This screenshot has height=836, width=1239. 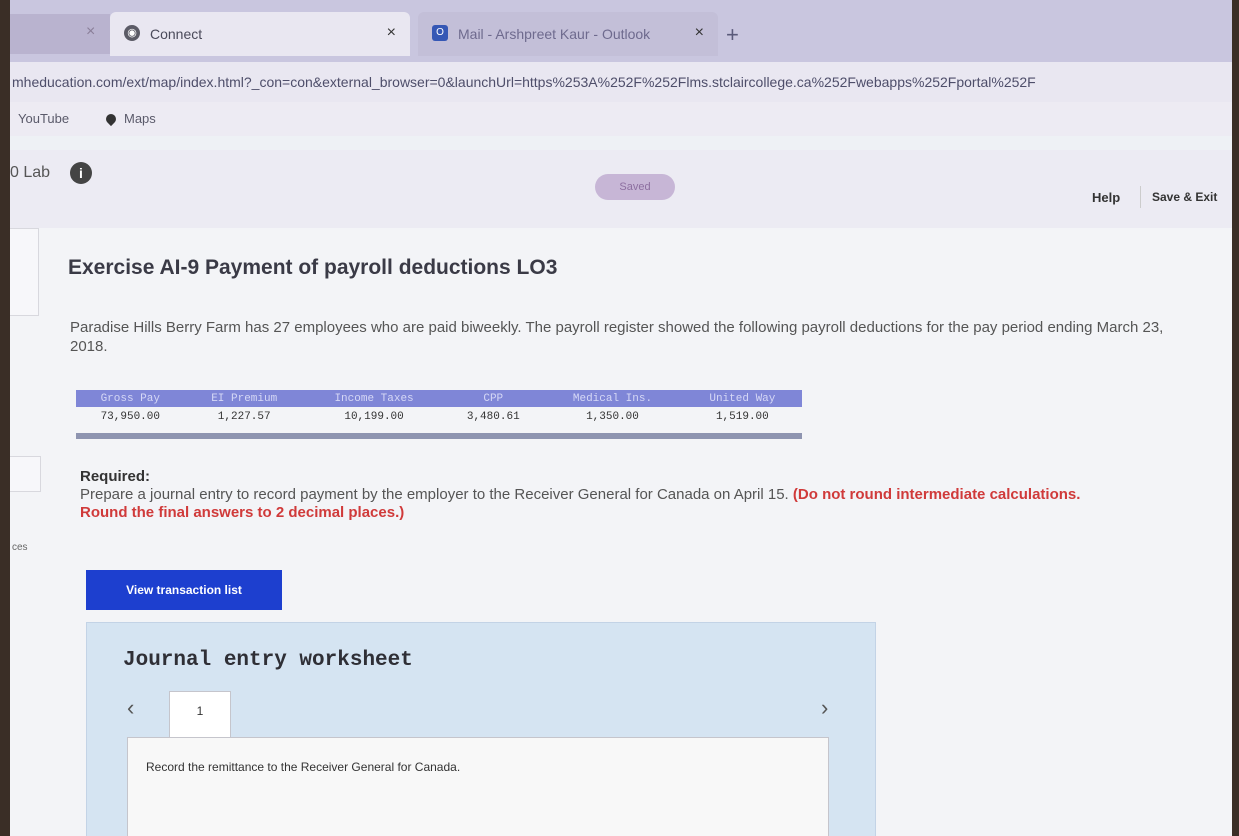 I want to click on map-pin-icon, so click(x=111, y=119).